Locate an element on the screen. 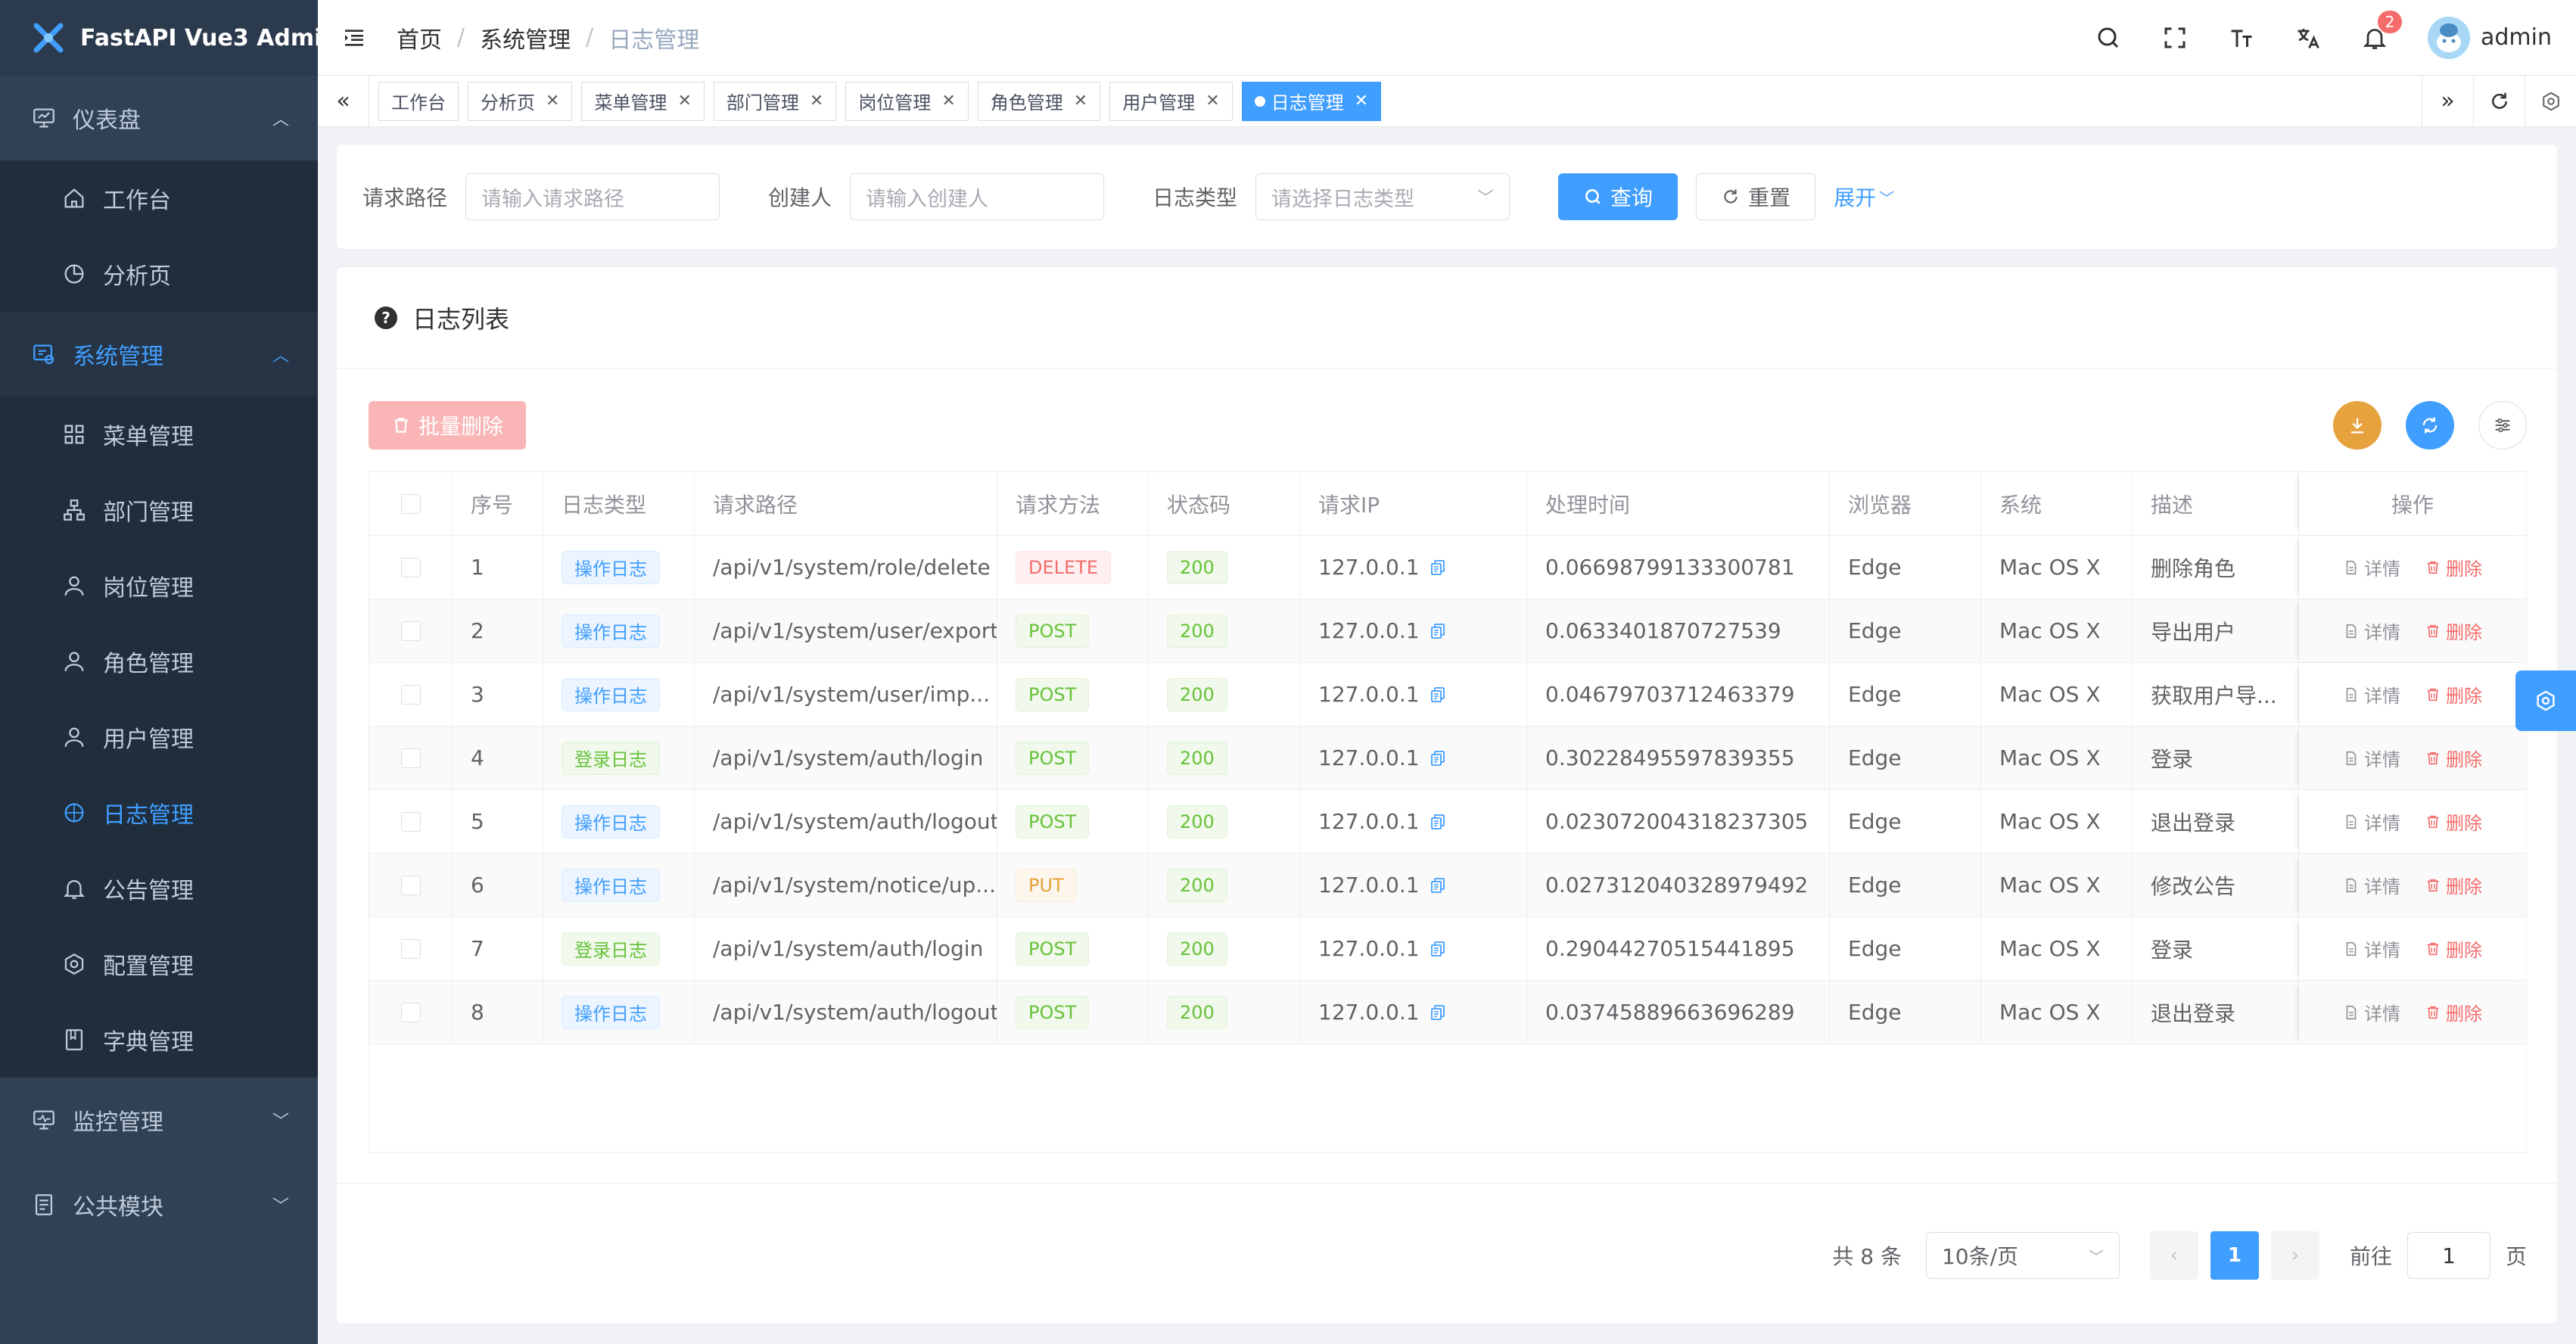 The height and width of the screenshot is (1344, 2576). sidebar-item-log: 日志管理 is located at coordinates (159, 813).